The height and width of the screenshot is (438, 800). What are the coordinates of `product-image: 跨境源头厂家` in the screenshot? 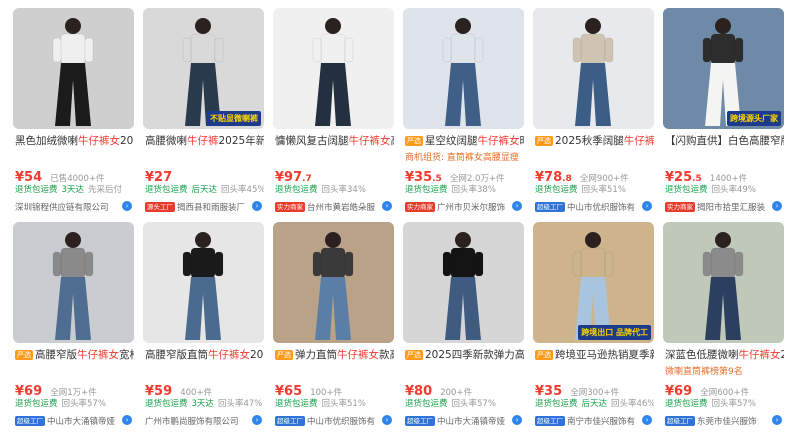 It's located at (723, 68).